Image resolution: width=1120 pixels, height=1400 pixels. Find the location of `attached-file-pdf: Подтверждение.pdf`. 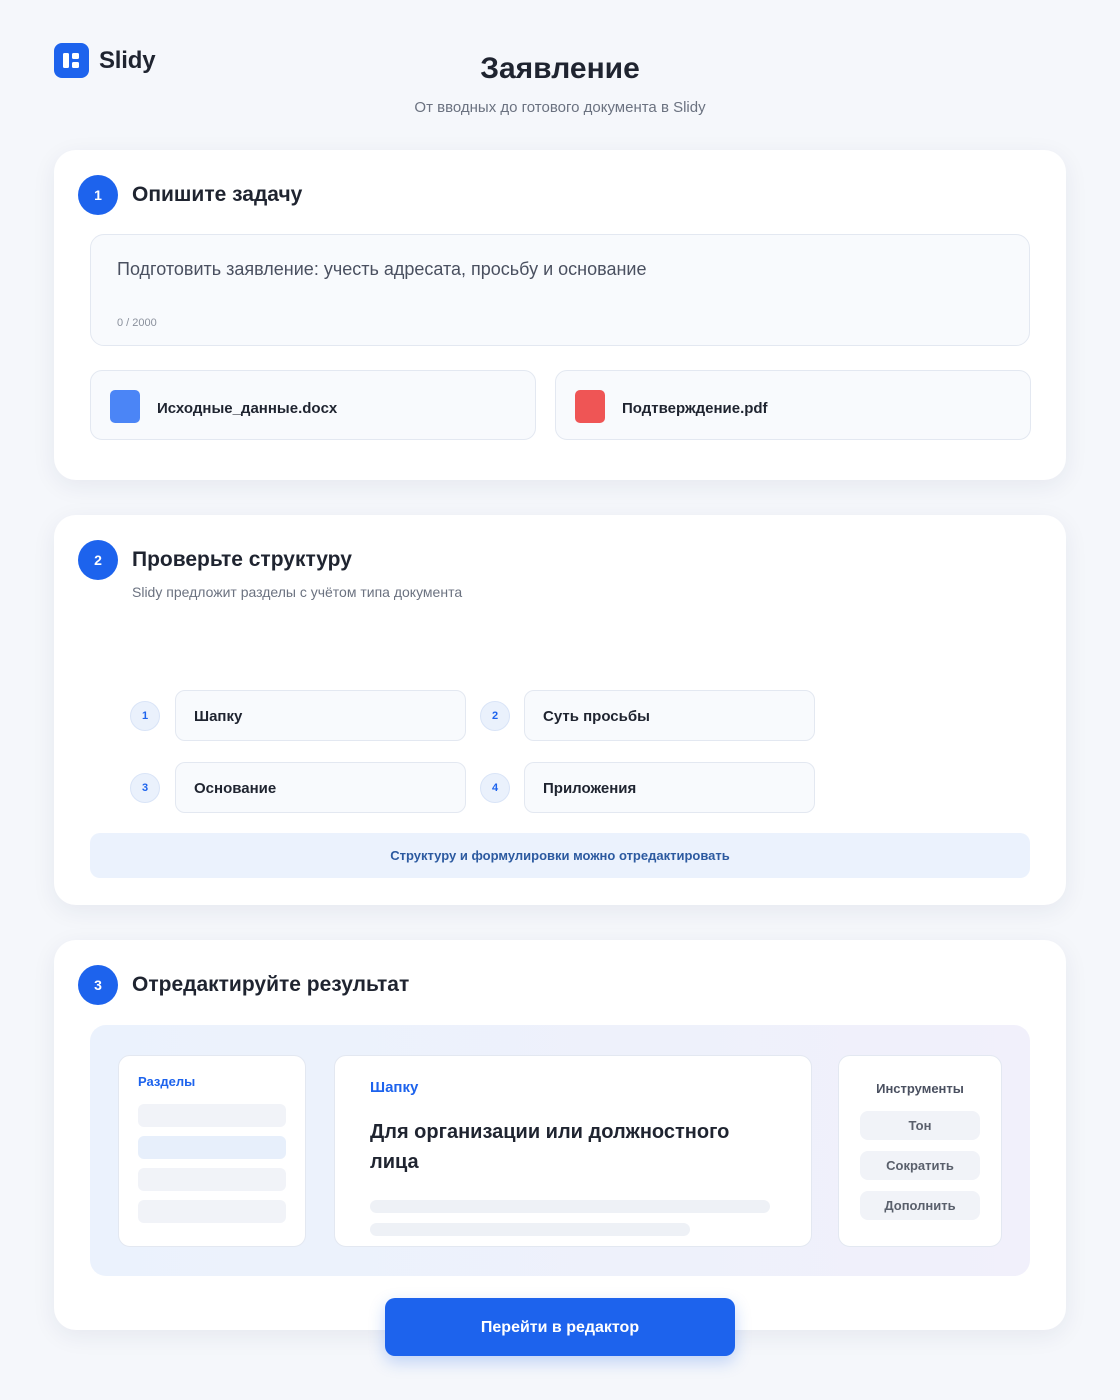

attached-file-pdf: Подтверждение.pdf is located at coordinates (793, 405).